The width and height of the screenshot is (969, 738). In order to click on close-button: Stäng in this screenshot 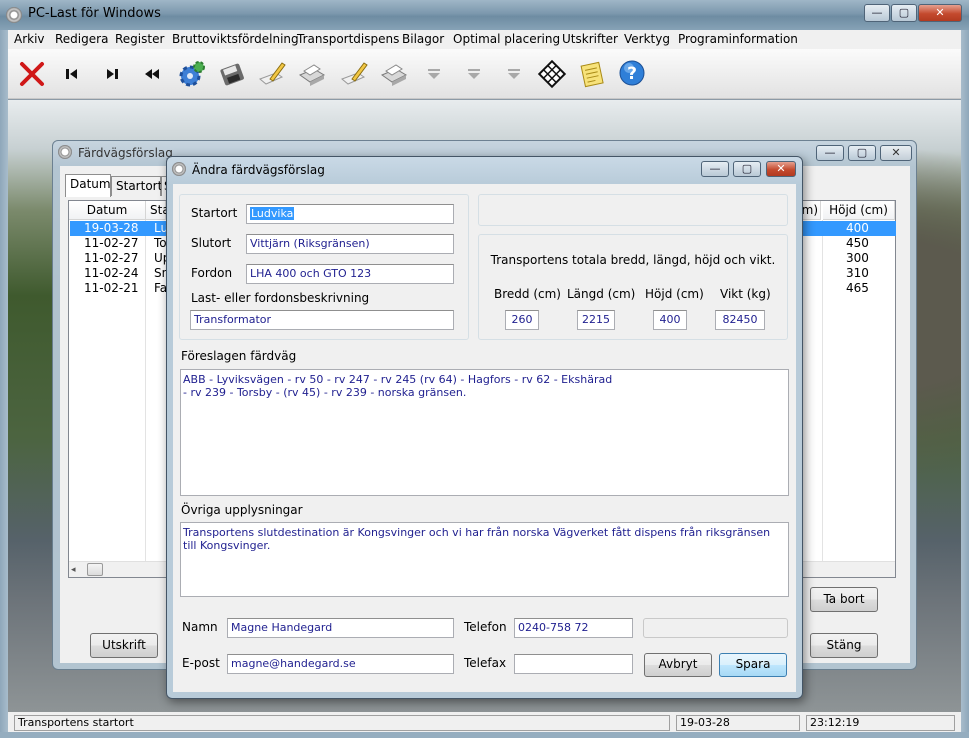, I will do `click(844, 645)`.